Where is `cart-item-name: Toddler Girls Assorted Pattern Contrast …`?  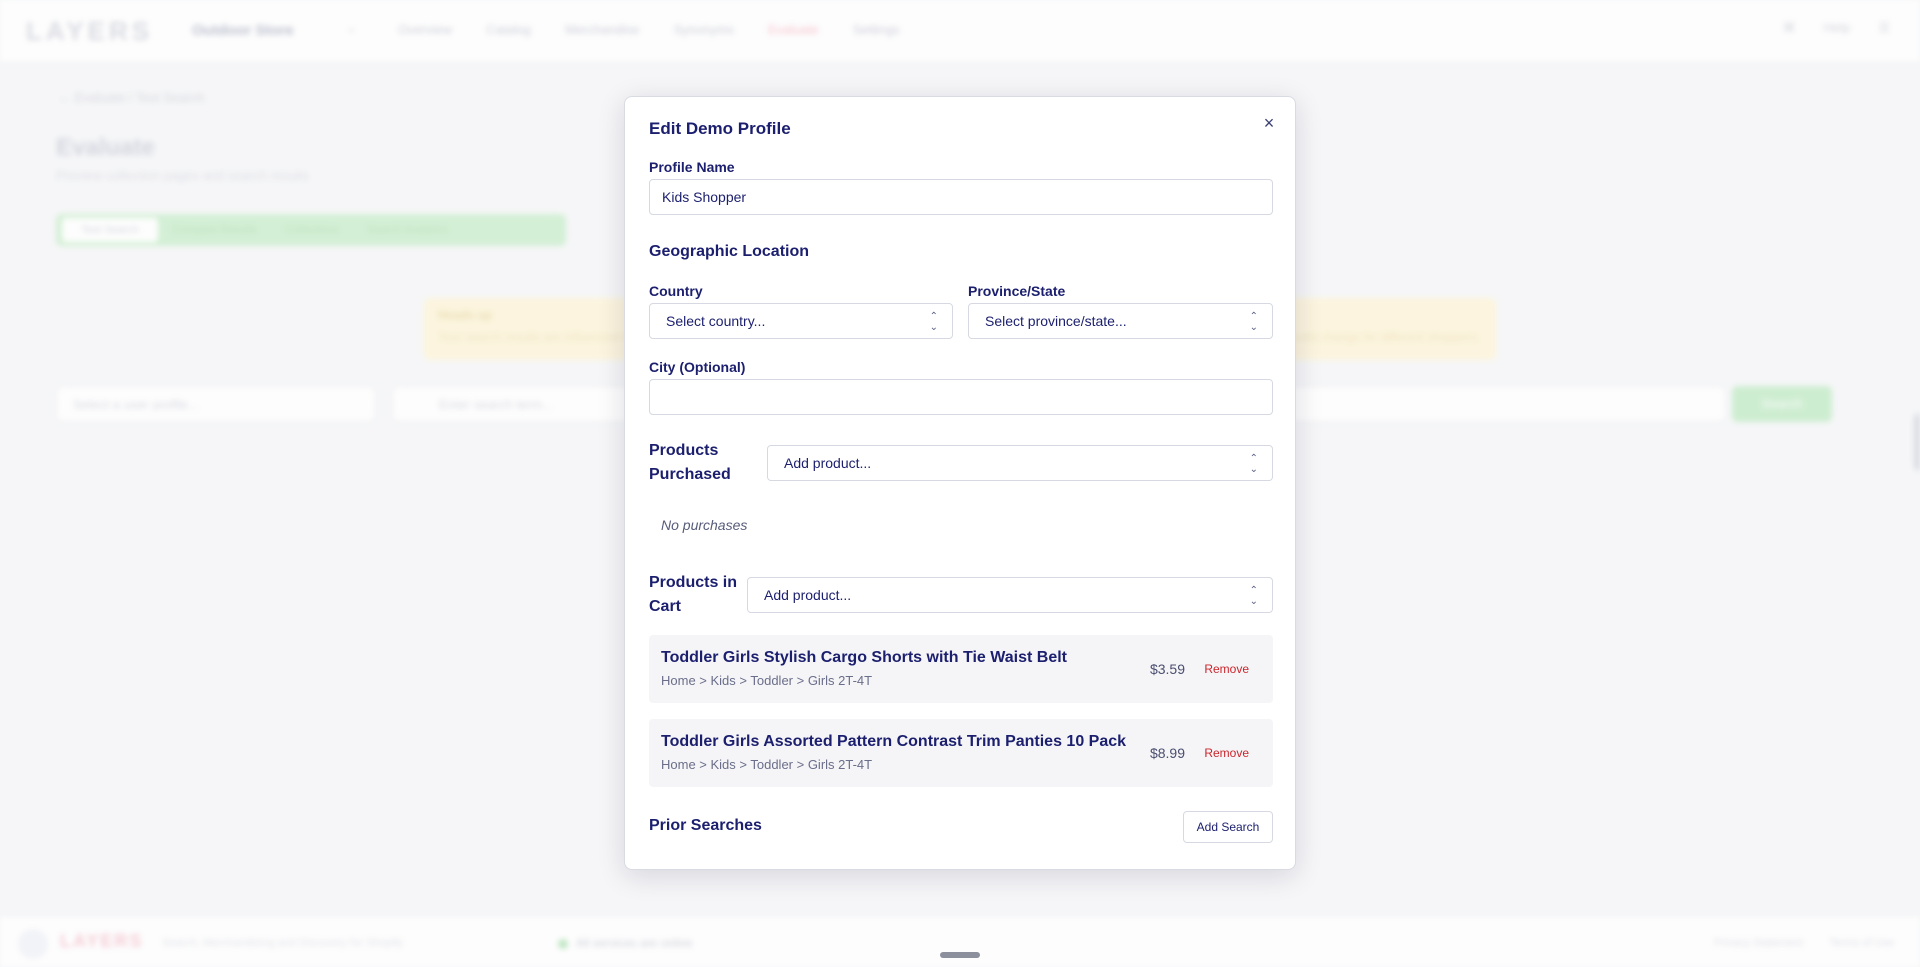
cart-item-name: Toddler Girls Assorted Pattern Contrast … is located at coordinates (894, 741).